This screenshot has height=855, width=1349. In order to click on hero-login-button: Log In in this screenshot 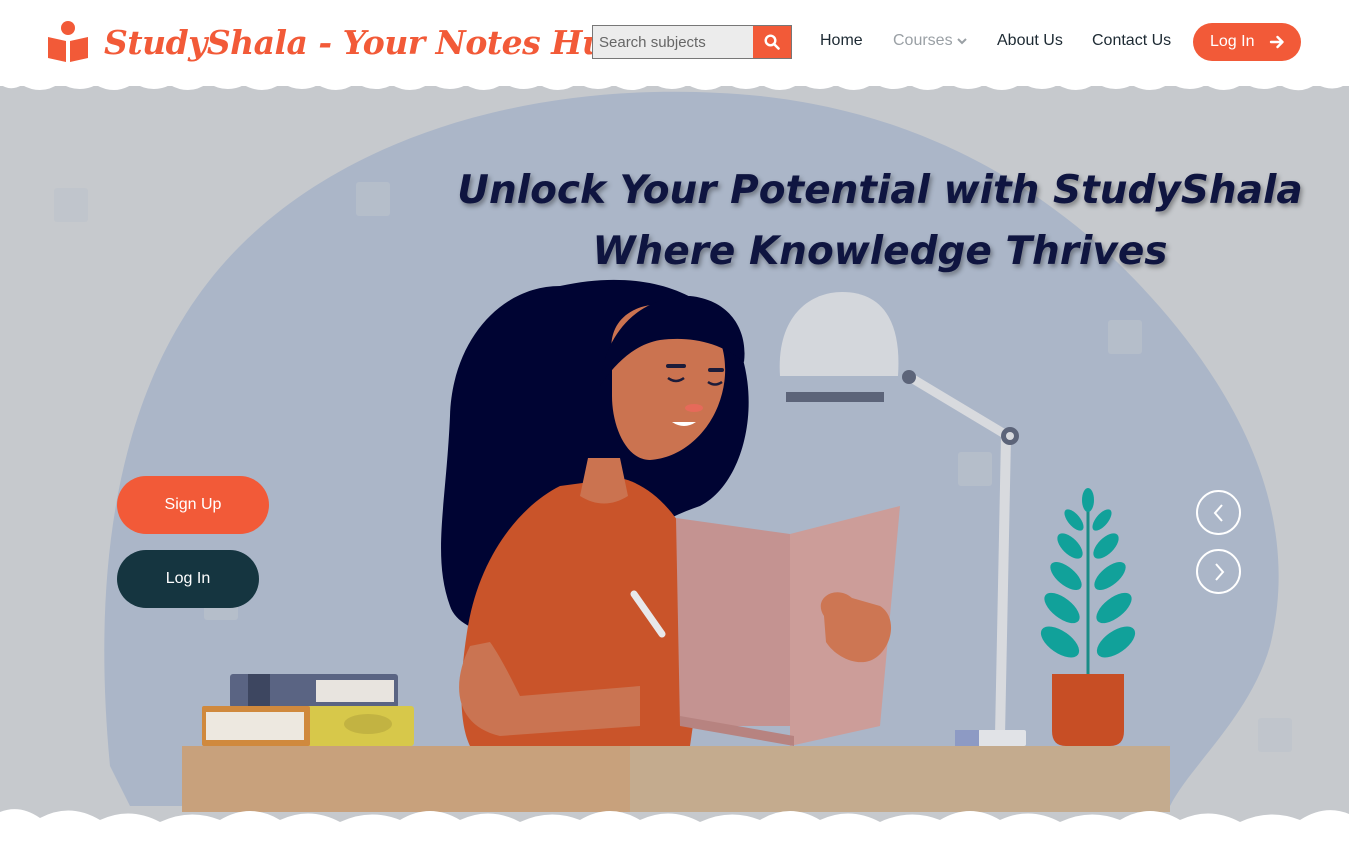, I will do `click(188, 579)`.